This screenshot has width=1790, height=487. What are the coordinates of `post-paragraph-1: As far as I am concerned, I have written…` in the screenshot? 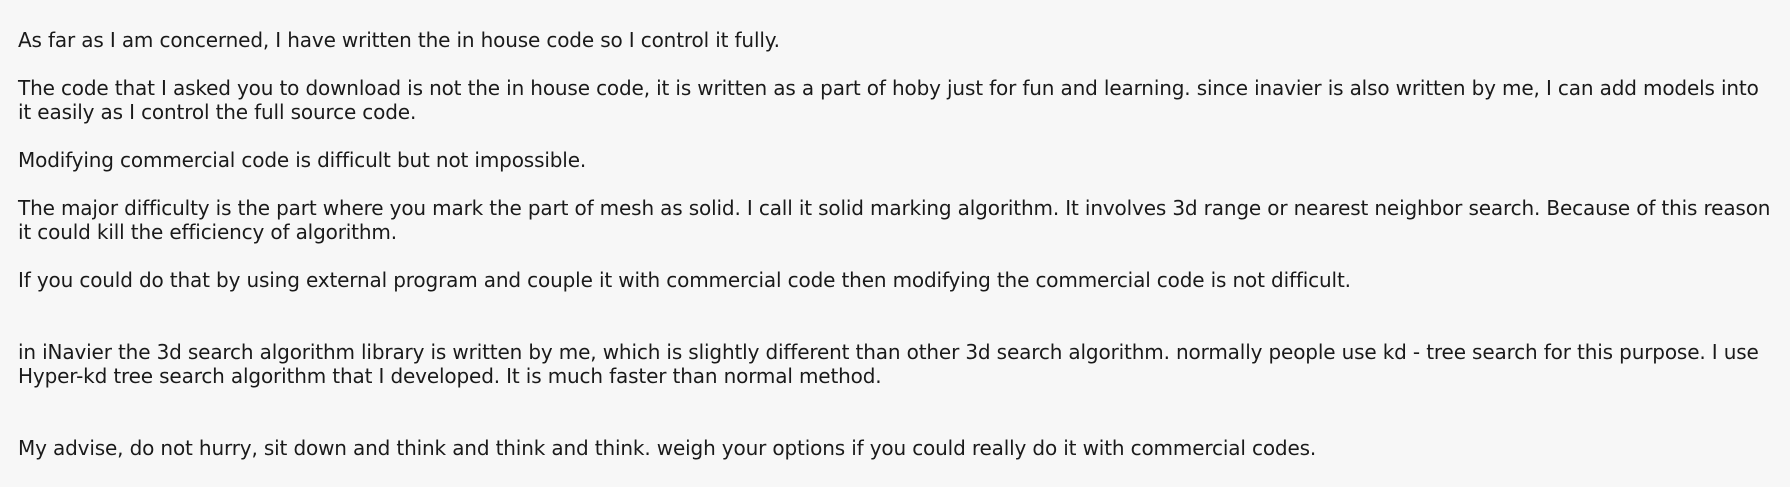 It's located at (399, 40).